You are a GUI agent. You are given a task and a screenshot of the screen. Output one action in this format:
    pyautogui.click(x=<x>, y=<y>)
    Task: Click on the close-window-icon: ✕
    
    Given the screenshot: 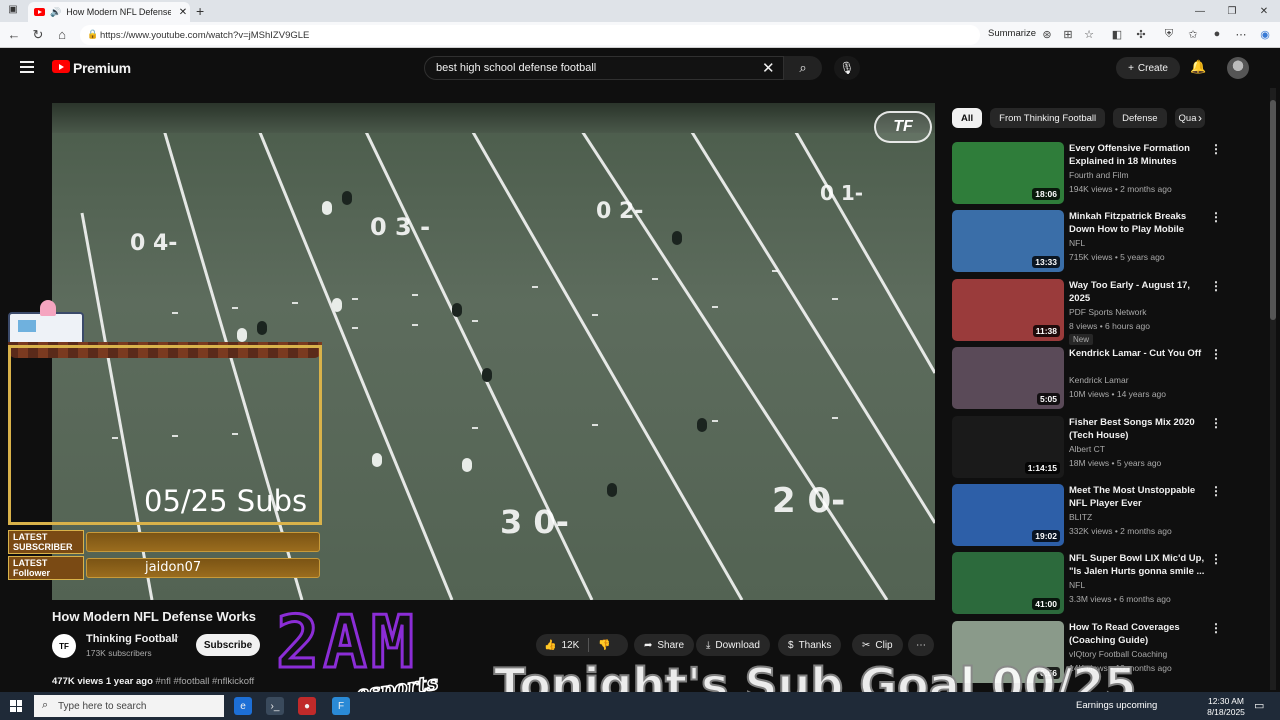 What is the action you would take?
    pyautogui.click(x=1264, y=11)
    